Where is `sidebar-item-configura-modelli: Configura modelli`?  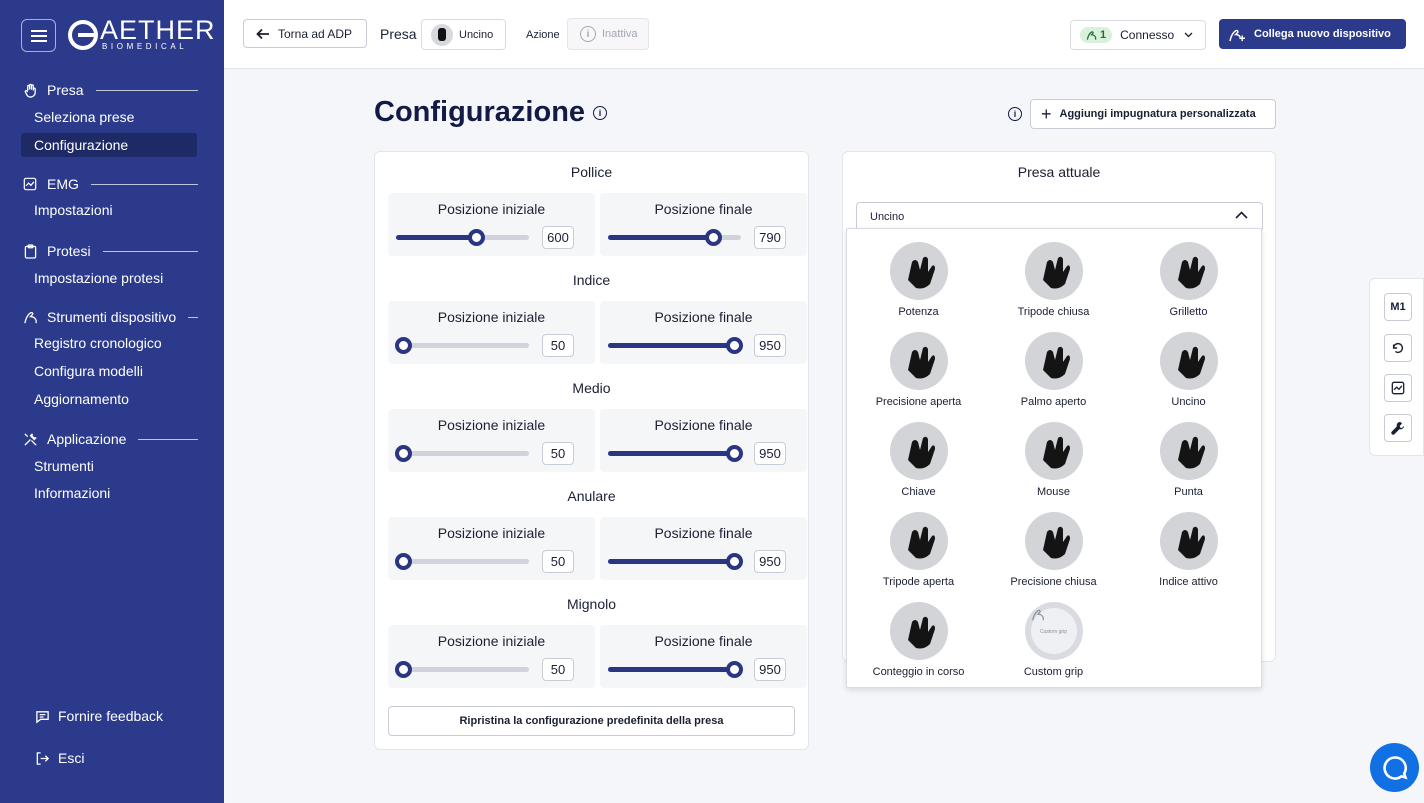
sidebar-item-configura-modelli: Configura modelli is located at coordinates (109, 371).